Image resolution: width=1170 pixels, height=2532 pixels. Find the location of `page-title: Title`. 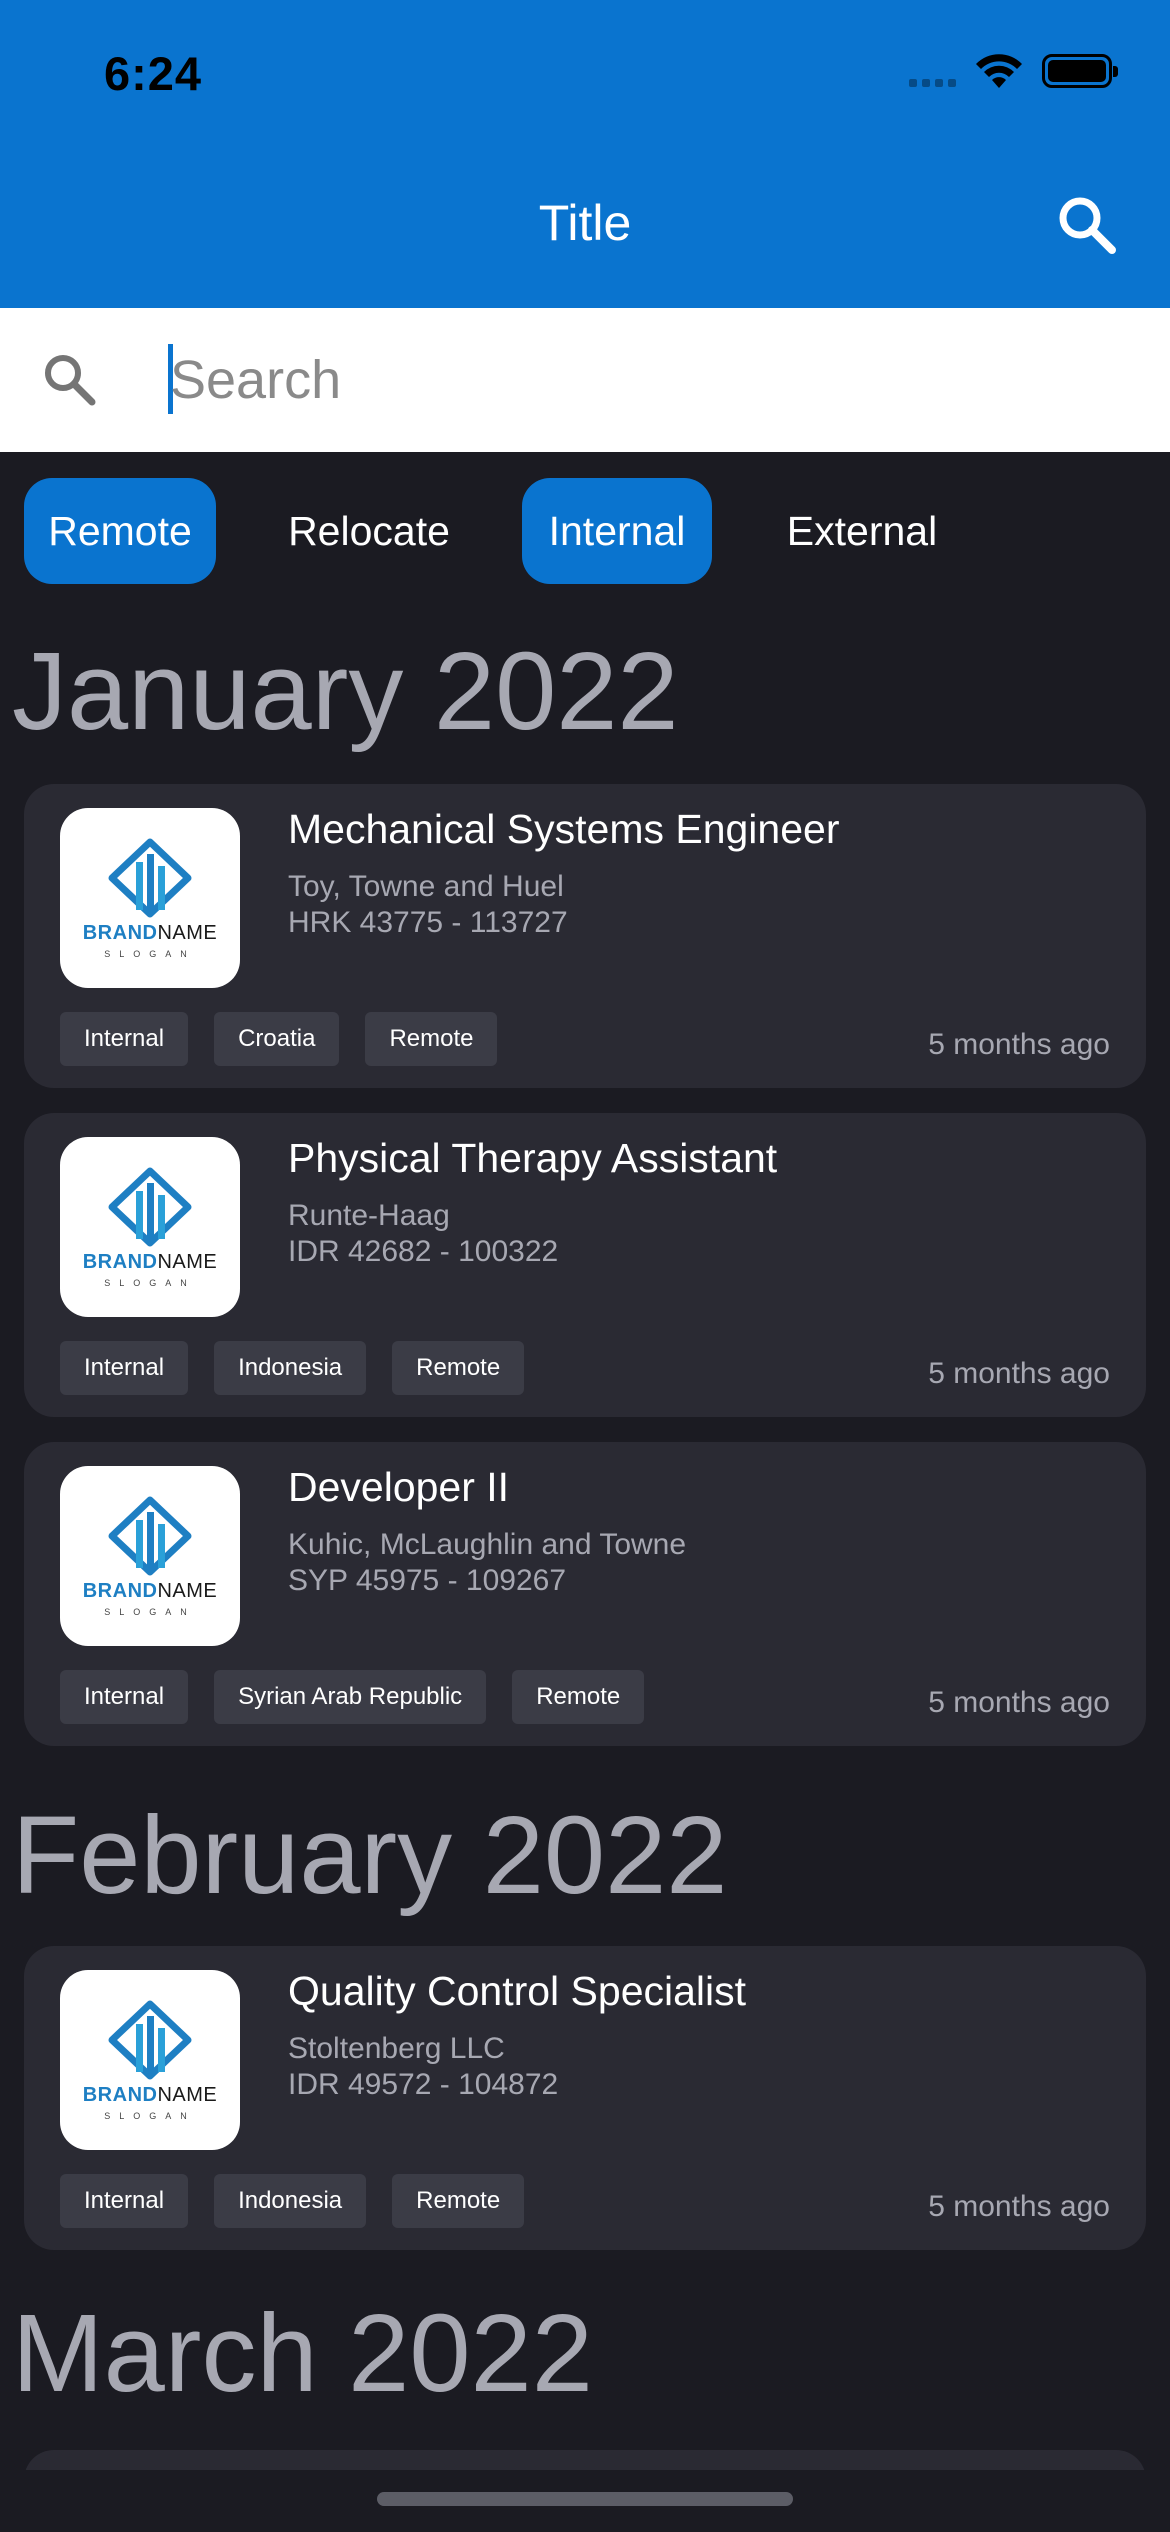

page-title: Title is located at coordinates (585, 223).